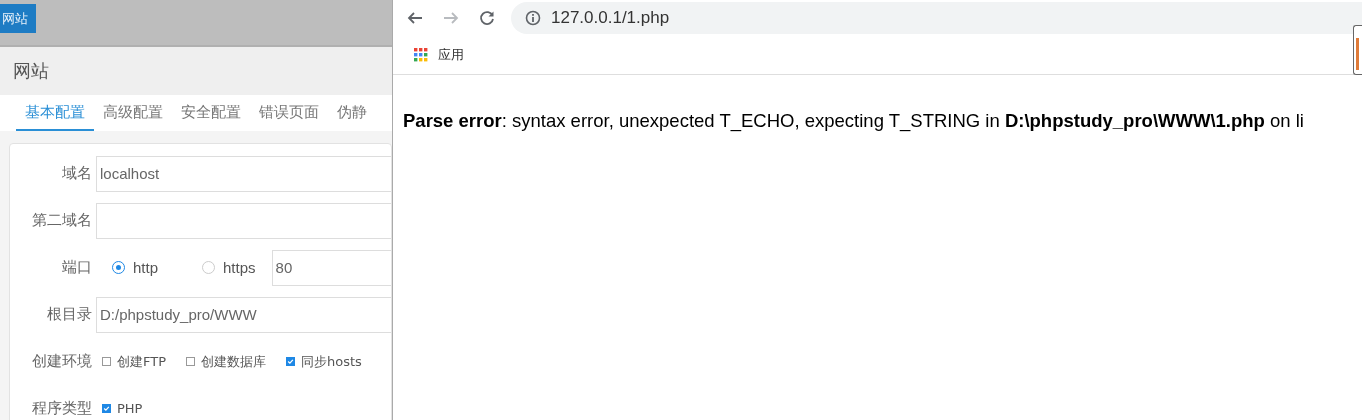 The width and height of the screenshot is (1362, 420). I want to click on radio-label: http, so click(146, 267).